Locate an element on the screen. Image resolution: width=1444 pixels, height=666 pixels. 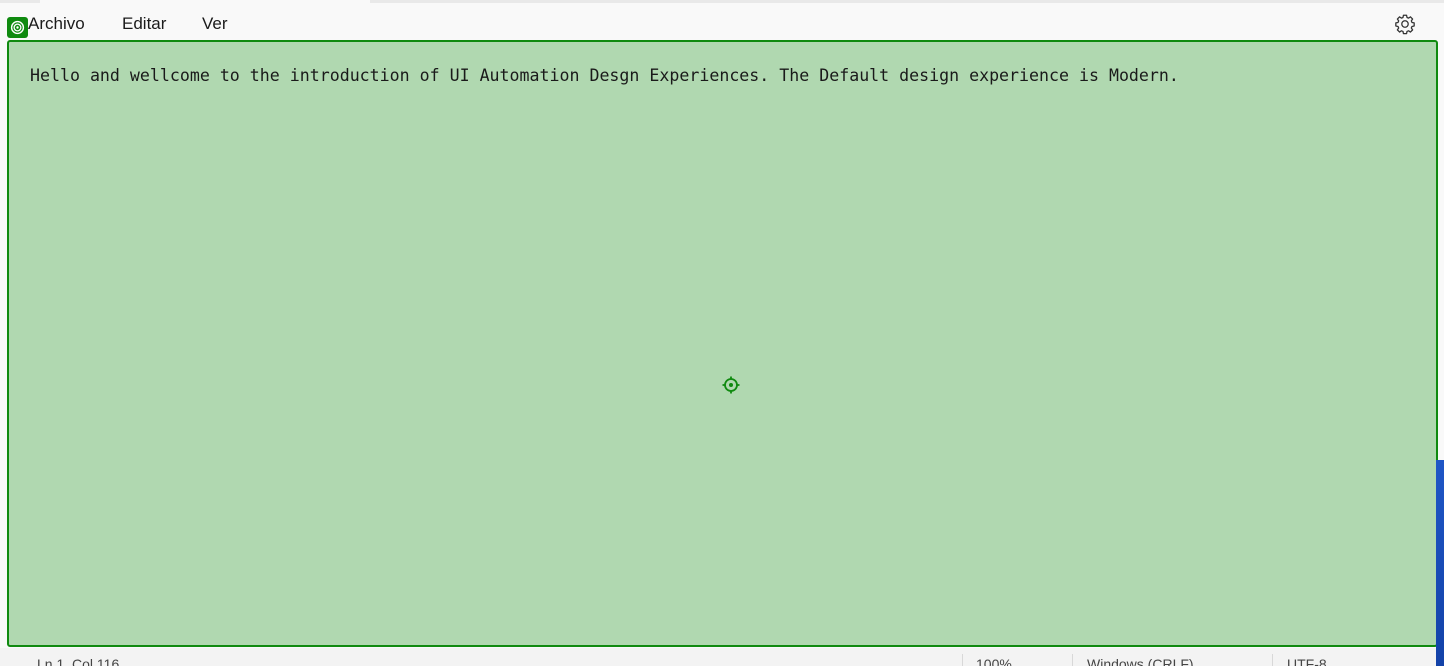
menu-editar: Editar is located at coordinates (144, 24).